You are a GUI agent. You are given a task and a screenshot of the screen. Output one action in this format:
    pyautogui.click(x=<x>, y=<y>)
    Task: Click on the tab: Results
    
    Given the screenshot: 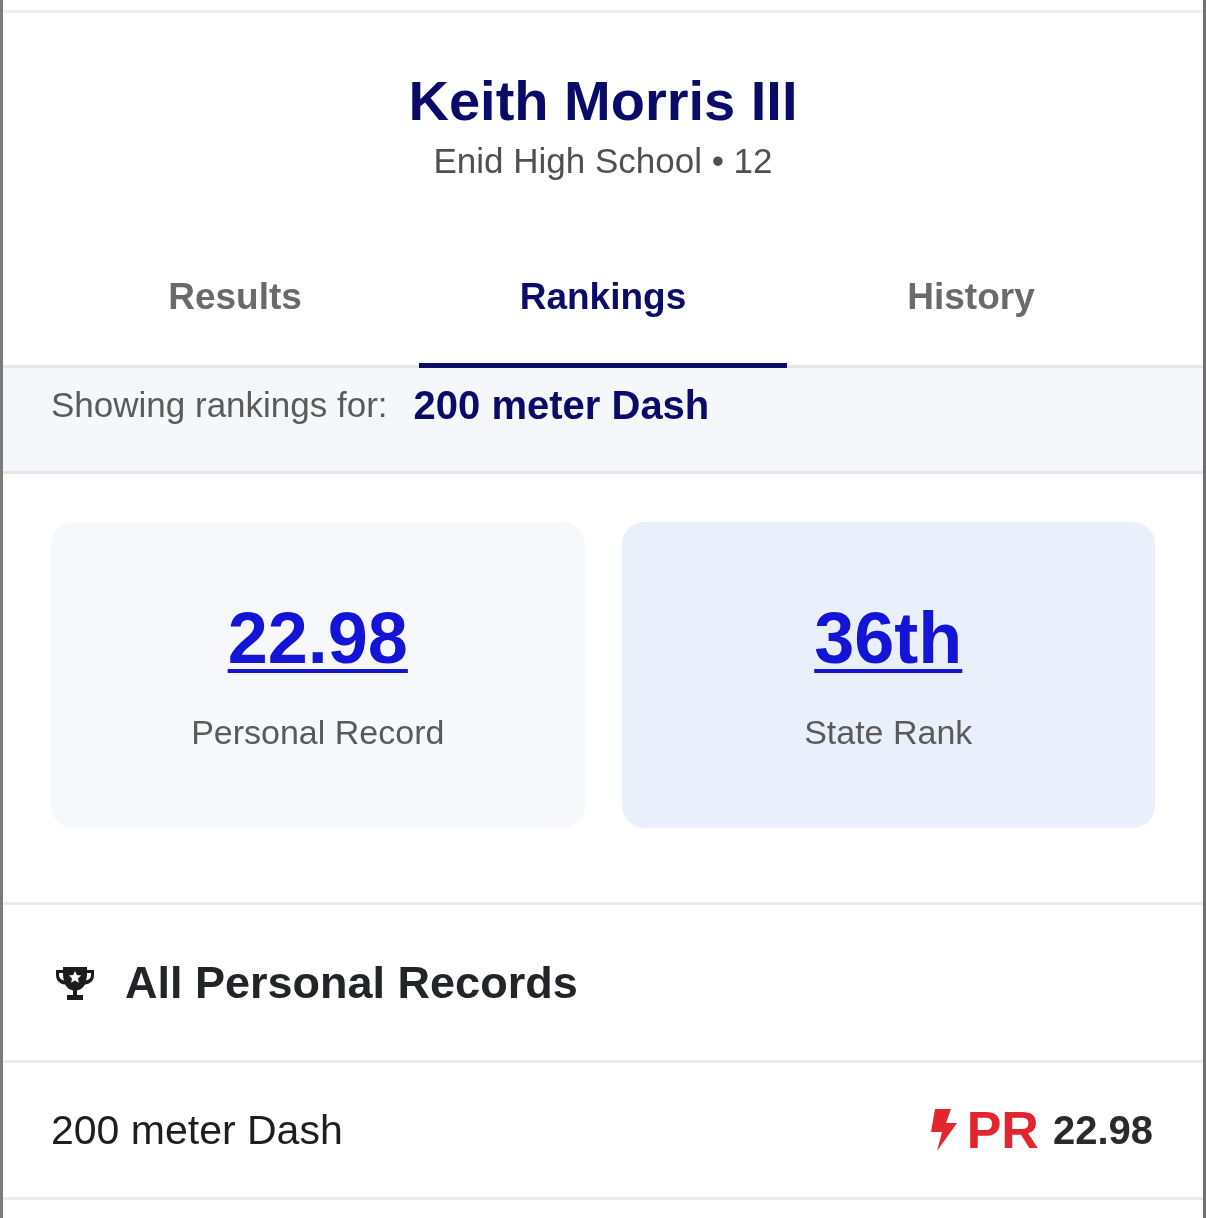 What is the action you would take?
    pyautogui.click(x=235, y=308)
    